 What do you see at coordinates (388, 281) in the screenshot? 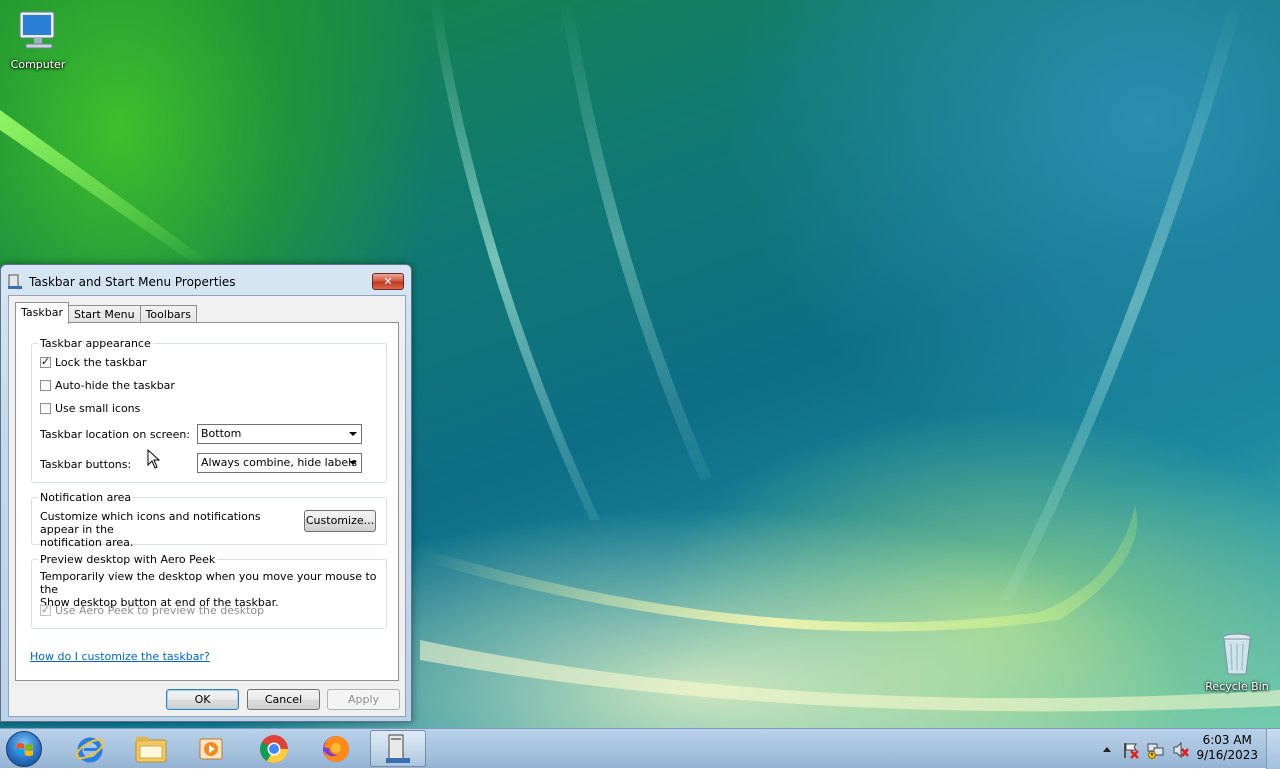
I see `close-button: ✕` at bounding box center [388, 281].